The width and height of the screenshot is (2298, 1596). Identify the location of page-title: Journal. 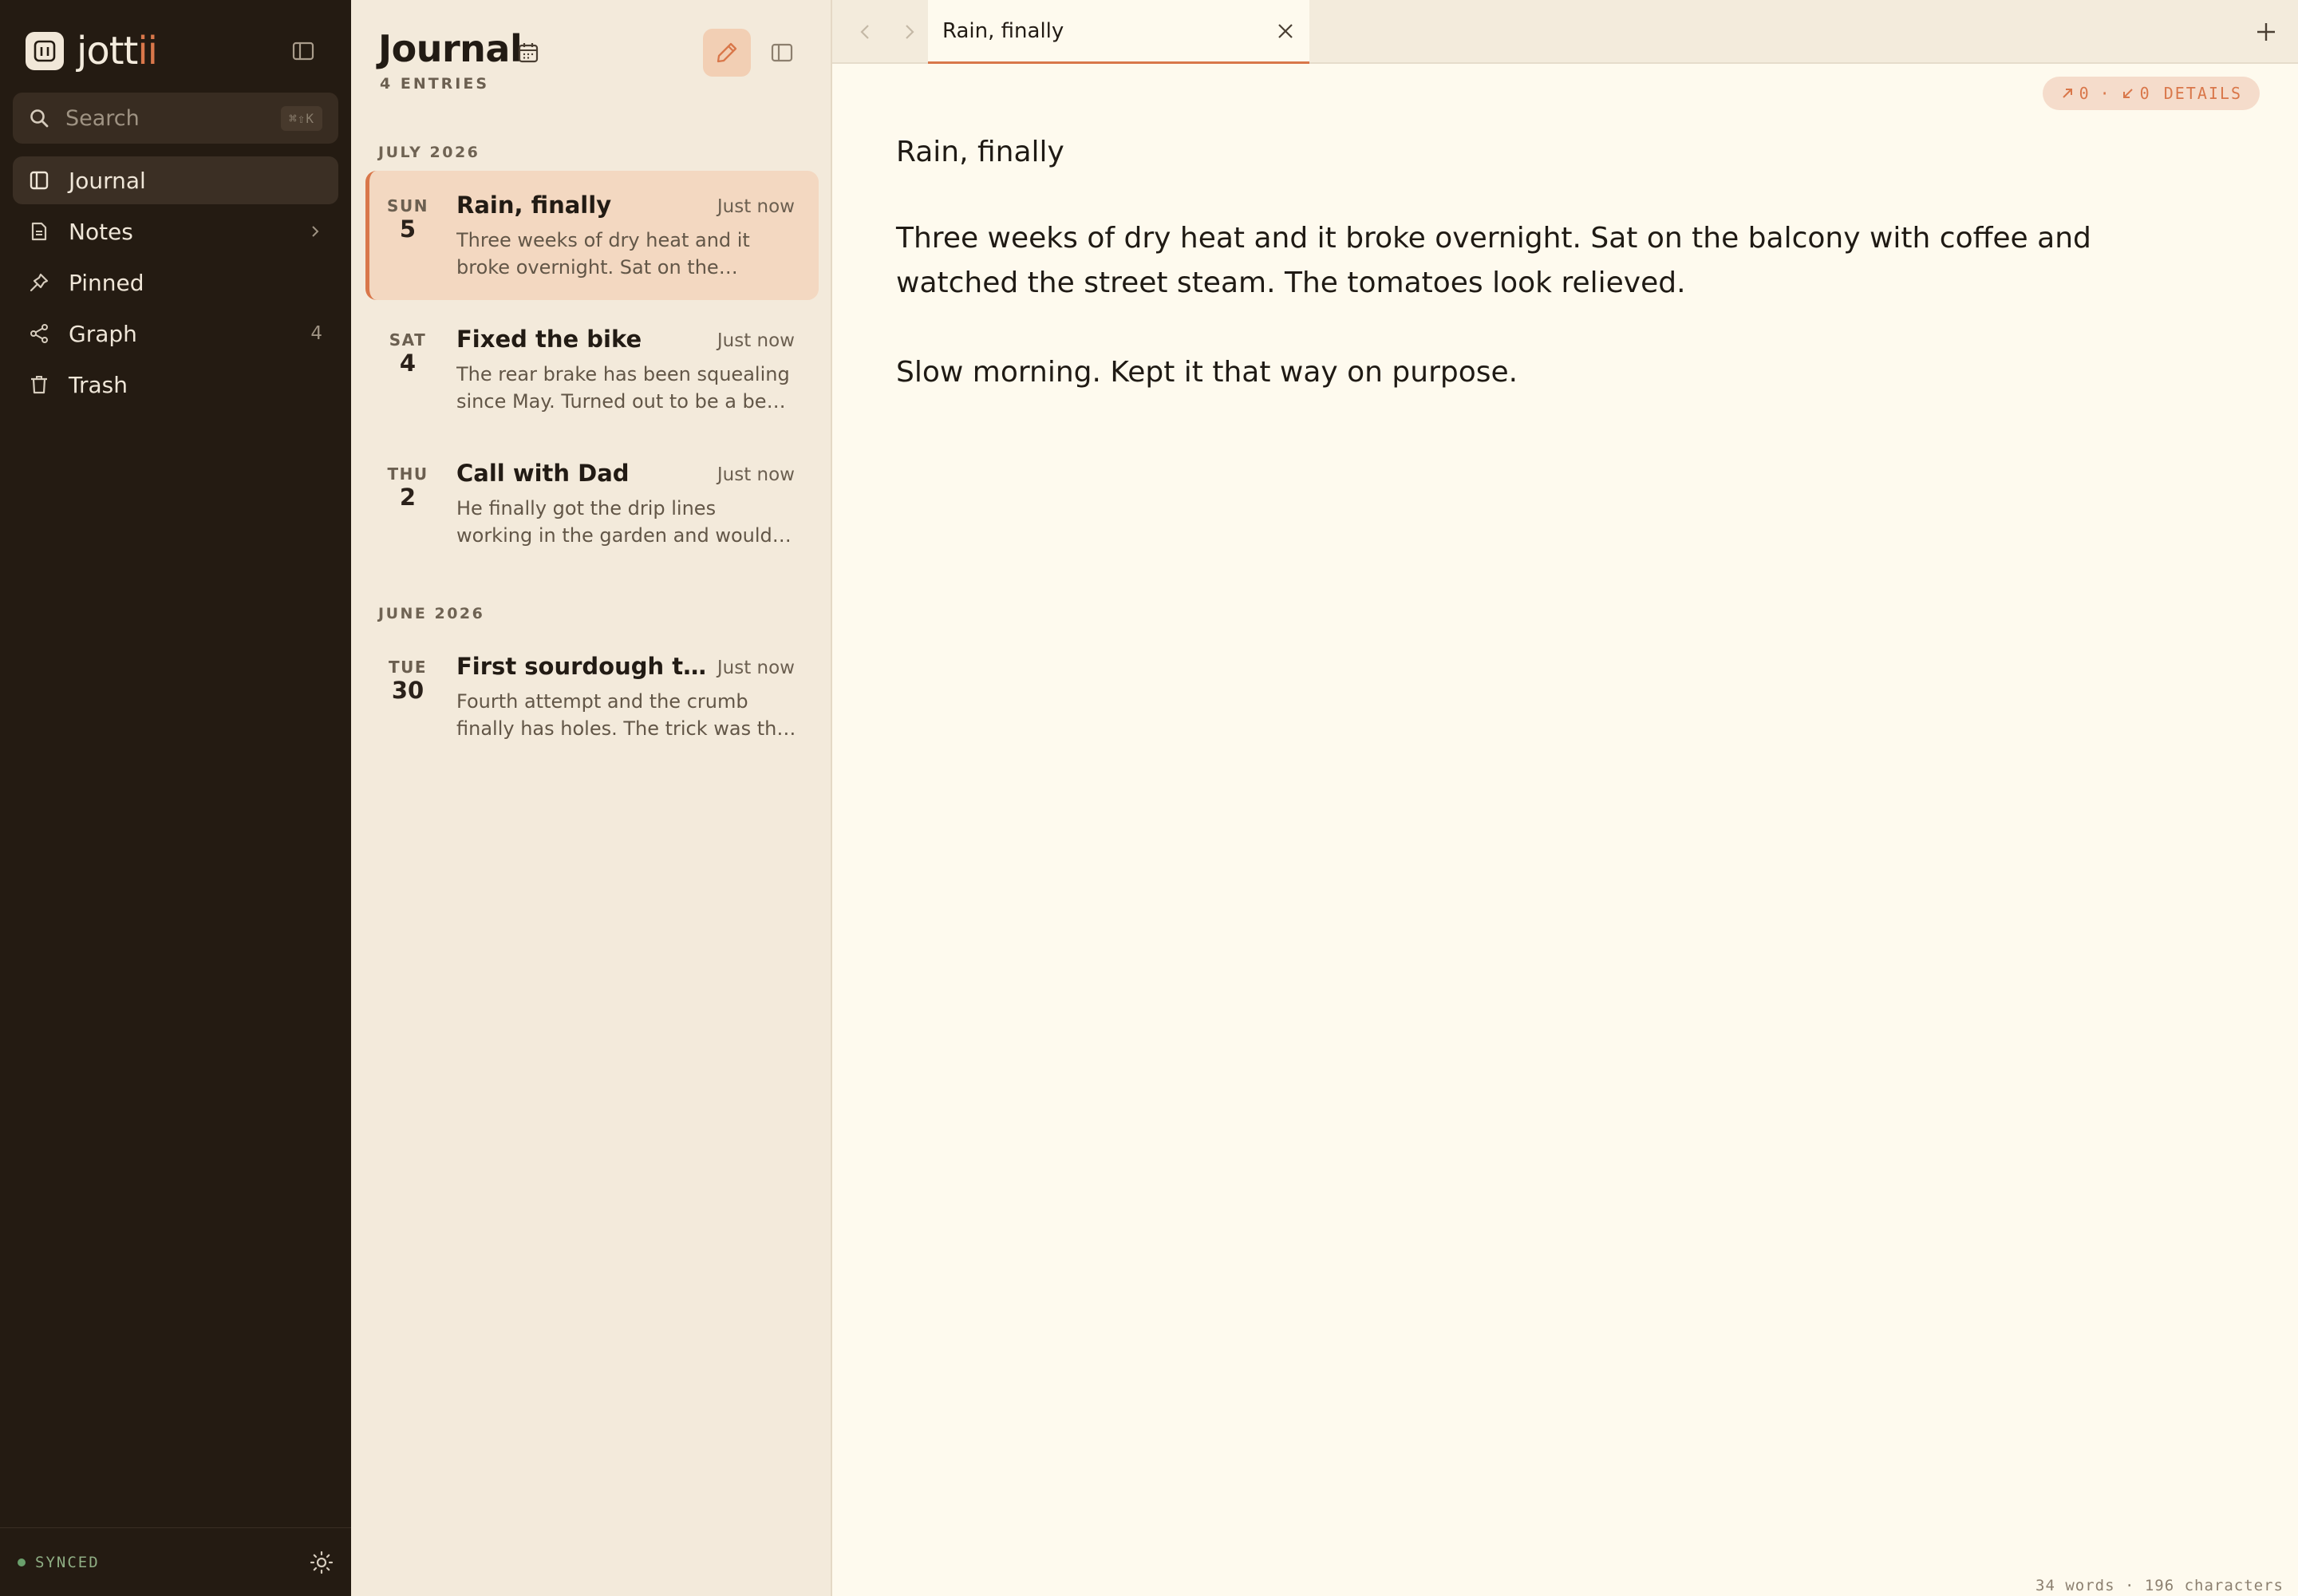
(451, 48).